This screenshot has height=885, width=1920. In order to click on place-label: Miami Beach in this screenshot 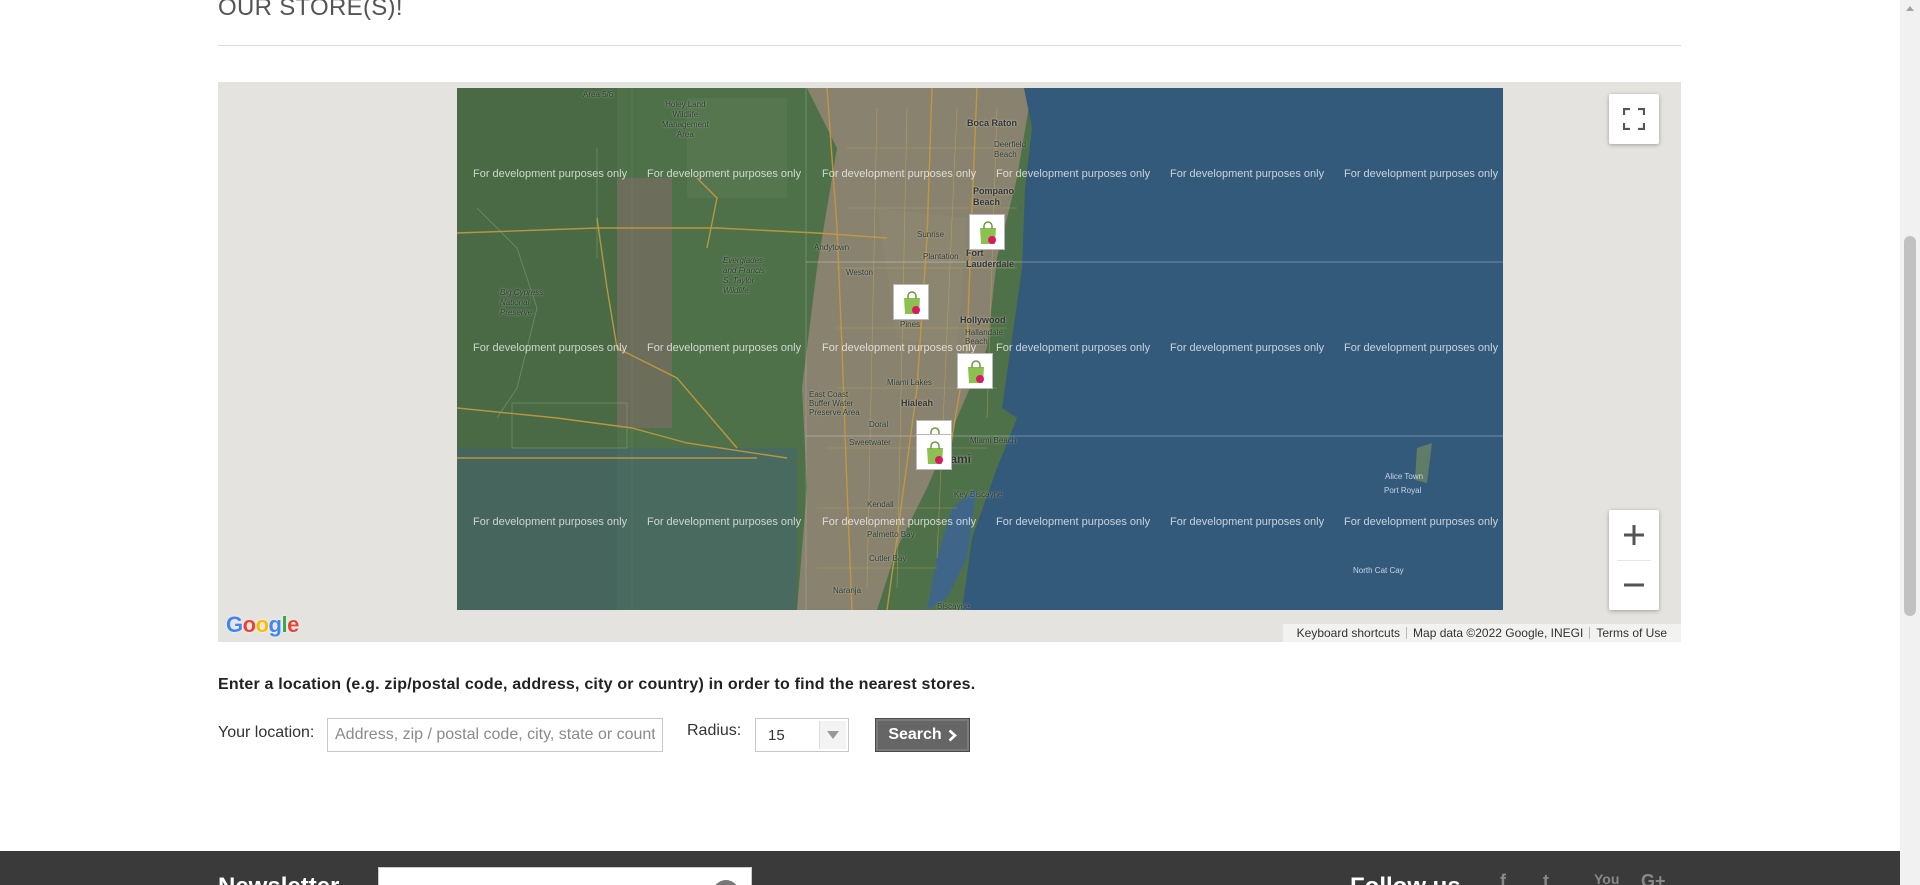, I will do `click(993, 440)`.